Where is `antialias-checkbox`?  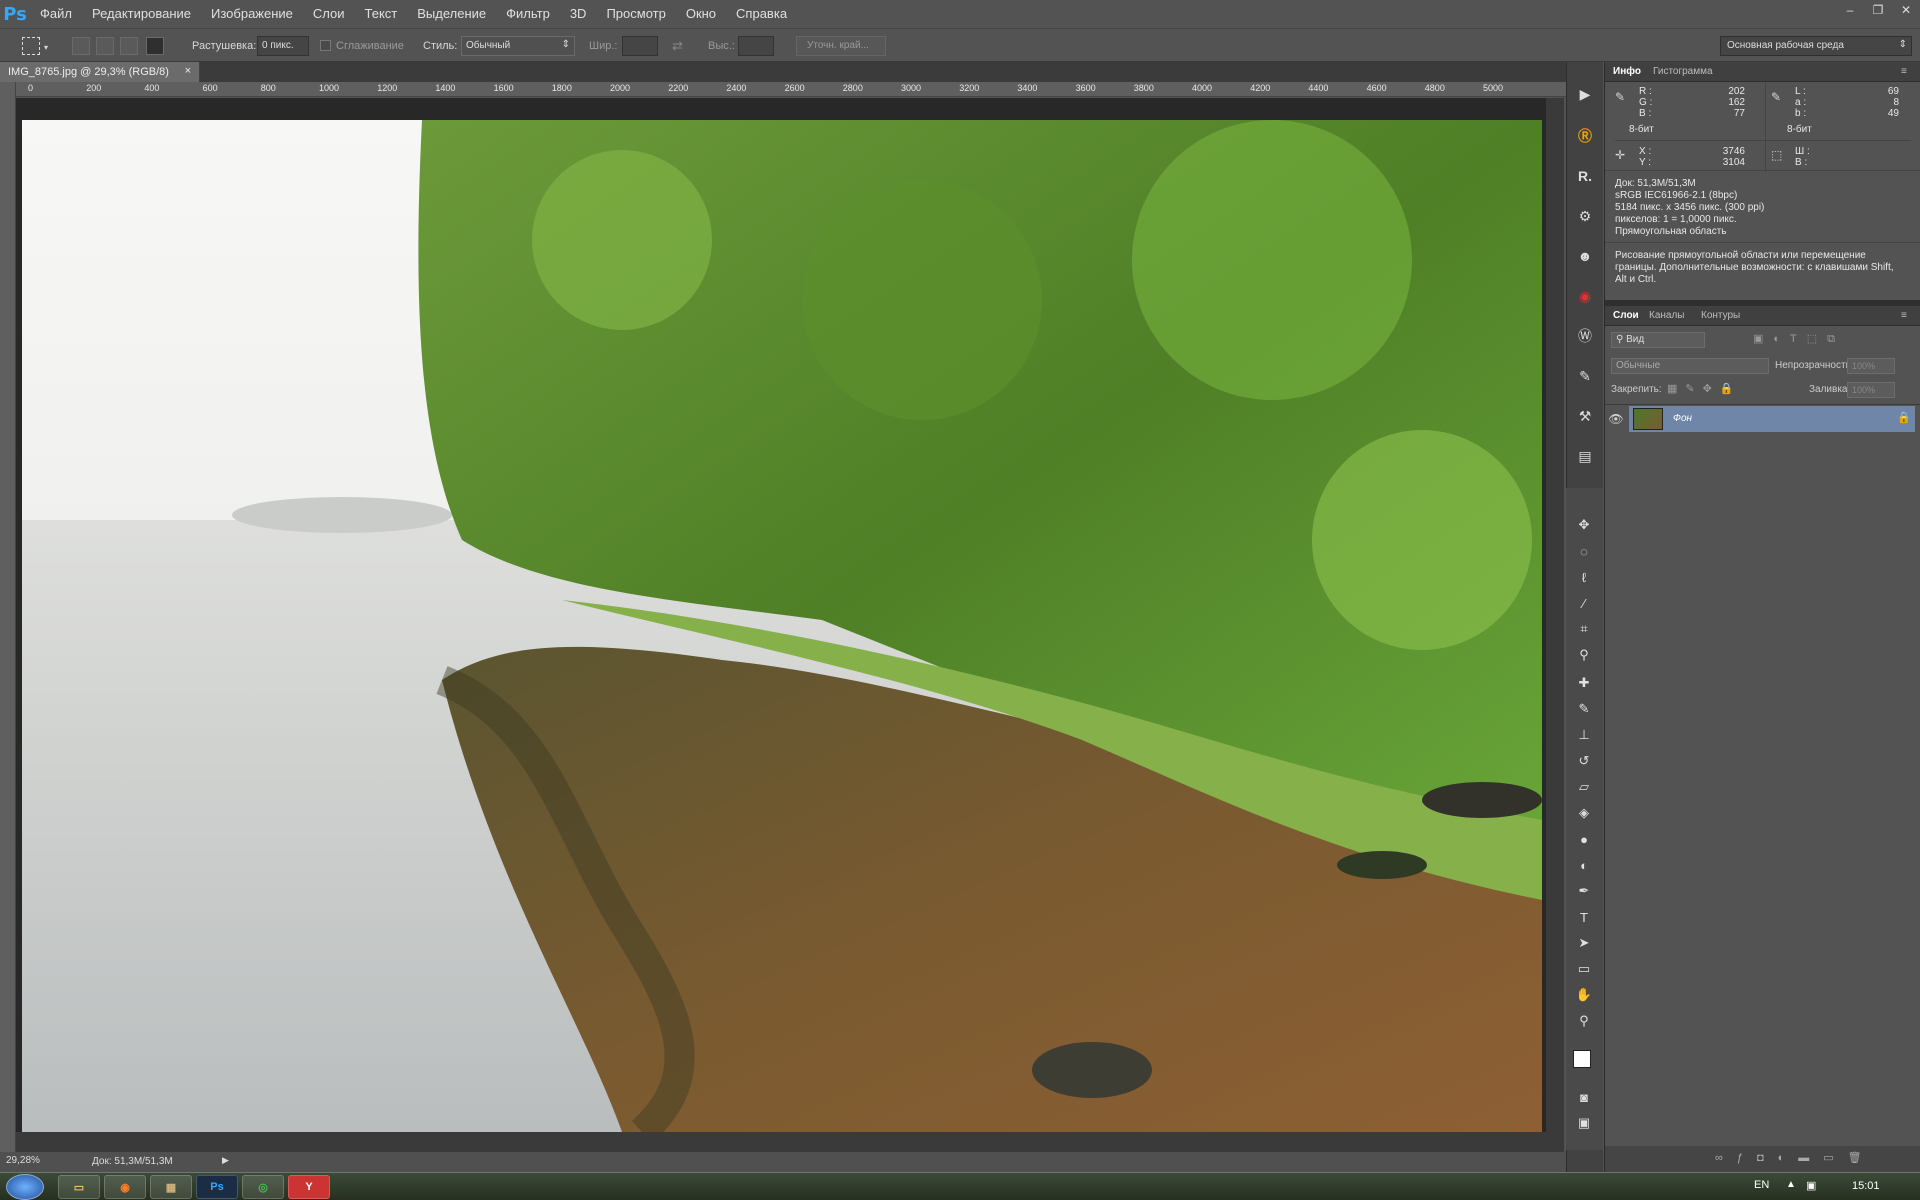 antialias-checkbox is located at coordinates (325, 45).